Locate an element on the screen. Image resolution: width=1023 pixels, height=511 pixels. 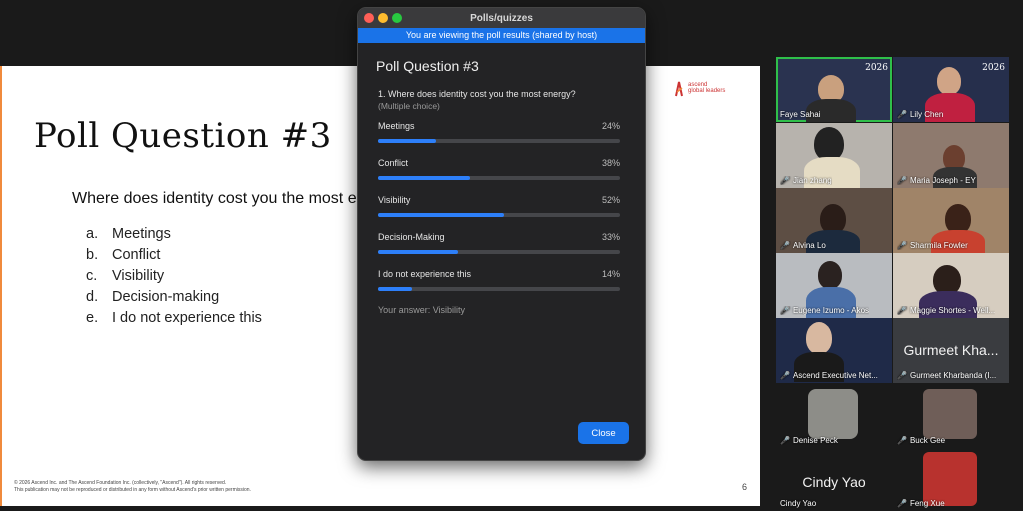
participant-tile: 🎤 Alvina Lo is located at coordinates (834, 220).